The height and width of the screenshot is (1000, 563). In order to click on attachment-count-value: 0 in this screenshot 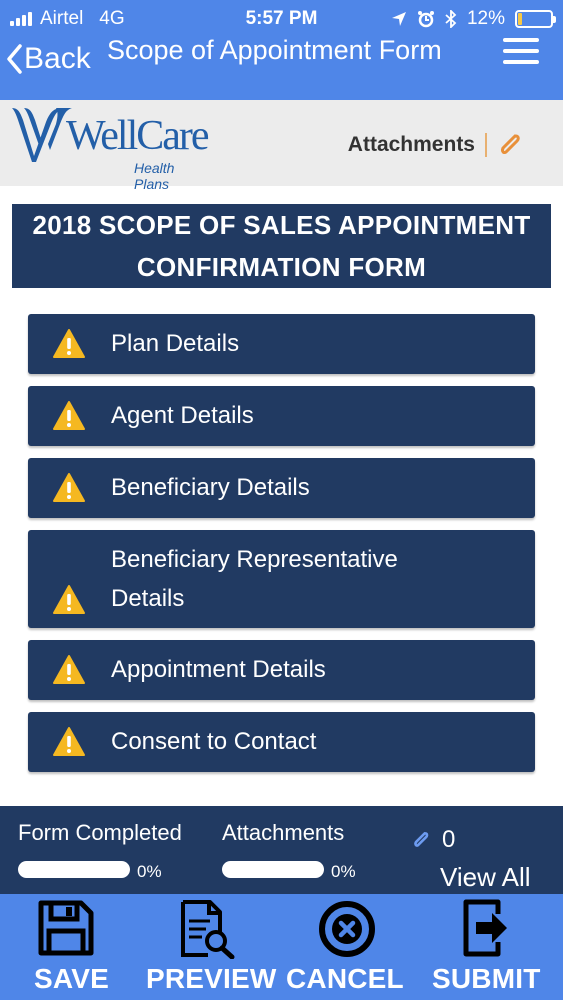, I will do `click(449, 839)`.